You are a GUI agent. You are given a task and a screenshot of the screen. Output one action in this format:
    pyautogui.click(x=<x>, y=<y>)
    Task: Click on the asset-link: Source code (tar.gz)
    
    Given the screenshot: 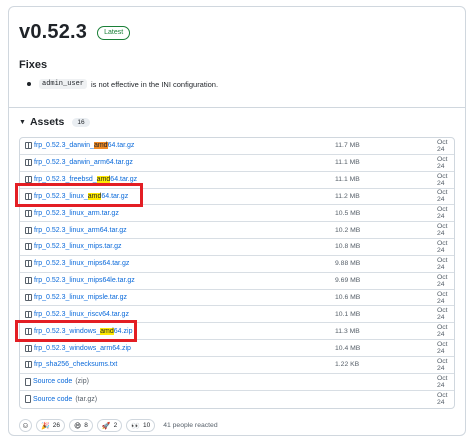 What is the action you would take?
    pyautogui.click(x=65, y=399)
    